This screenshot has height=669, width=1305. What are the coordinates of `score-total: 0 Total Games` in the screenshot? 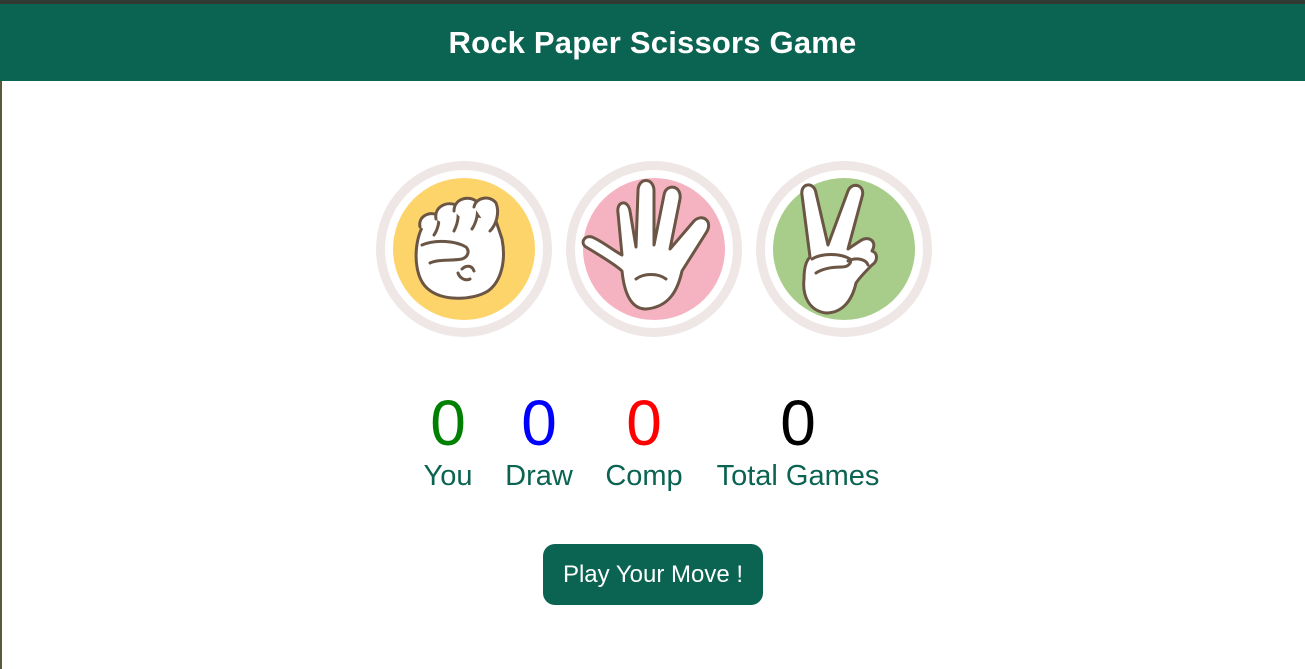 It's located at (798, 441).